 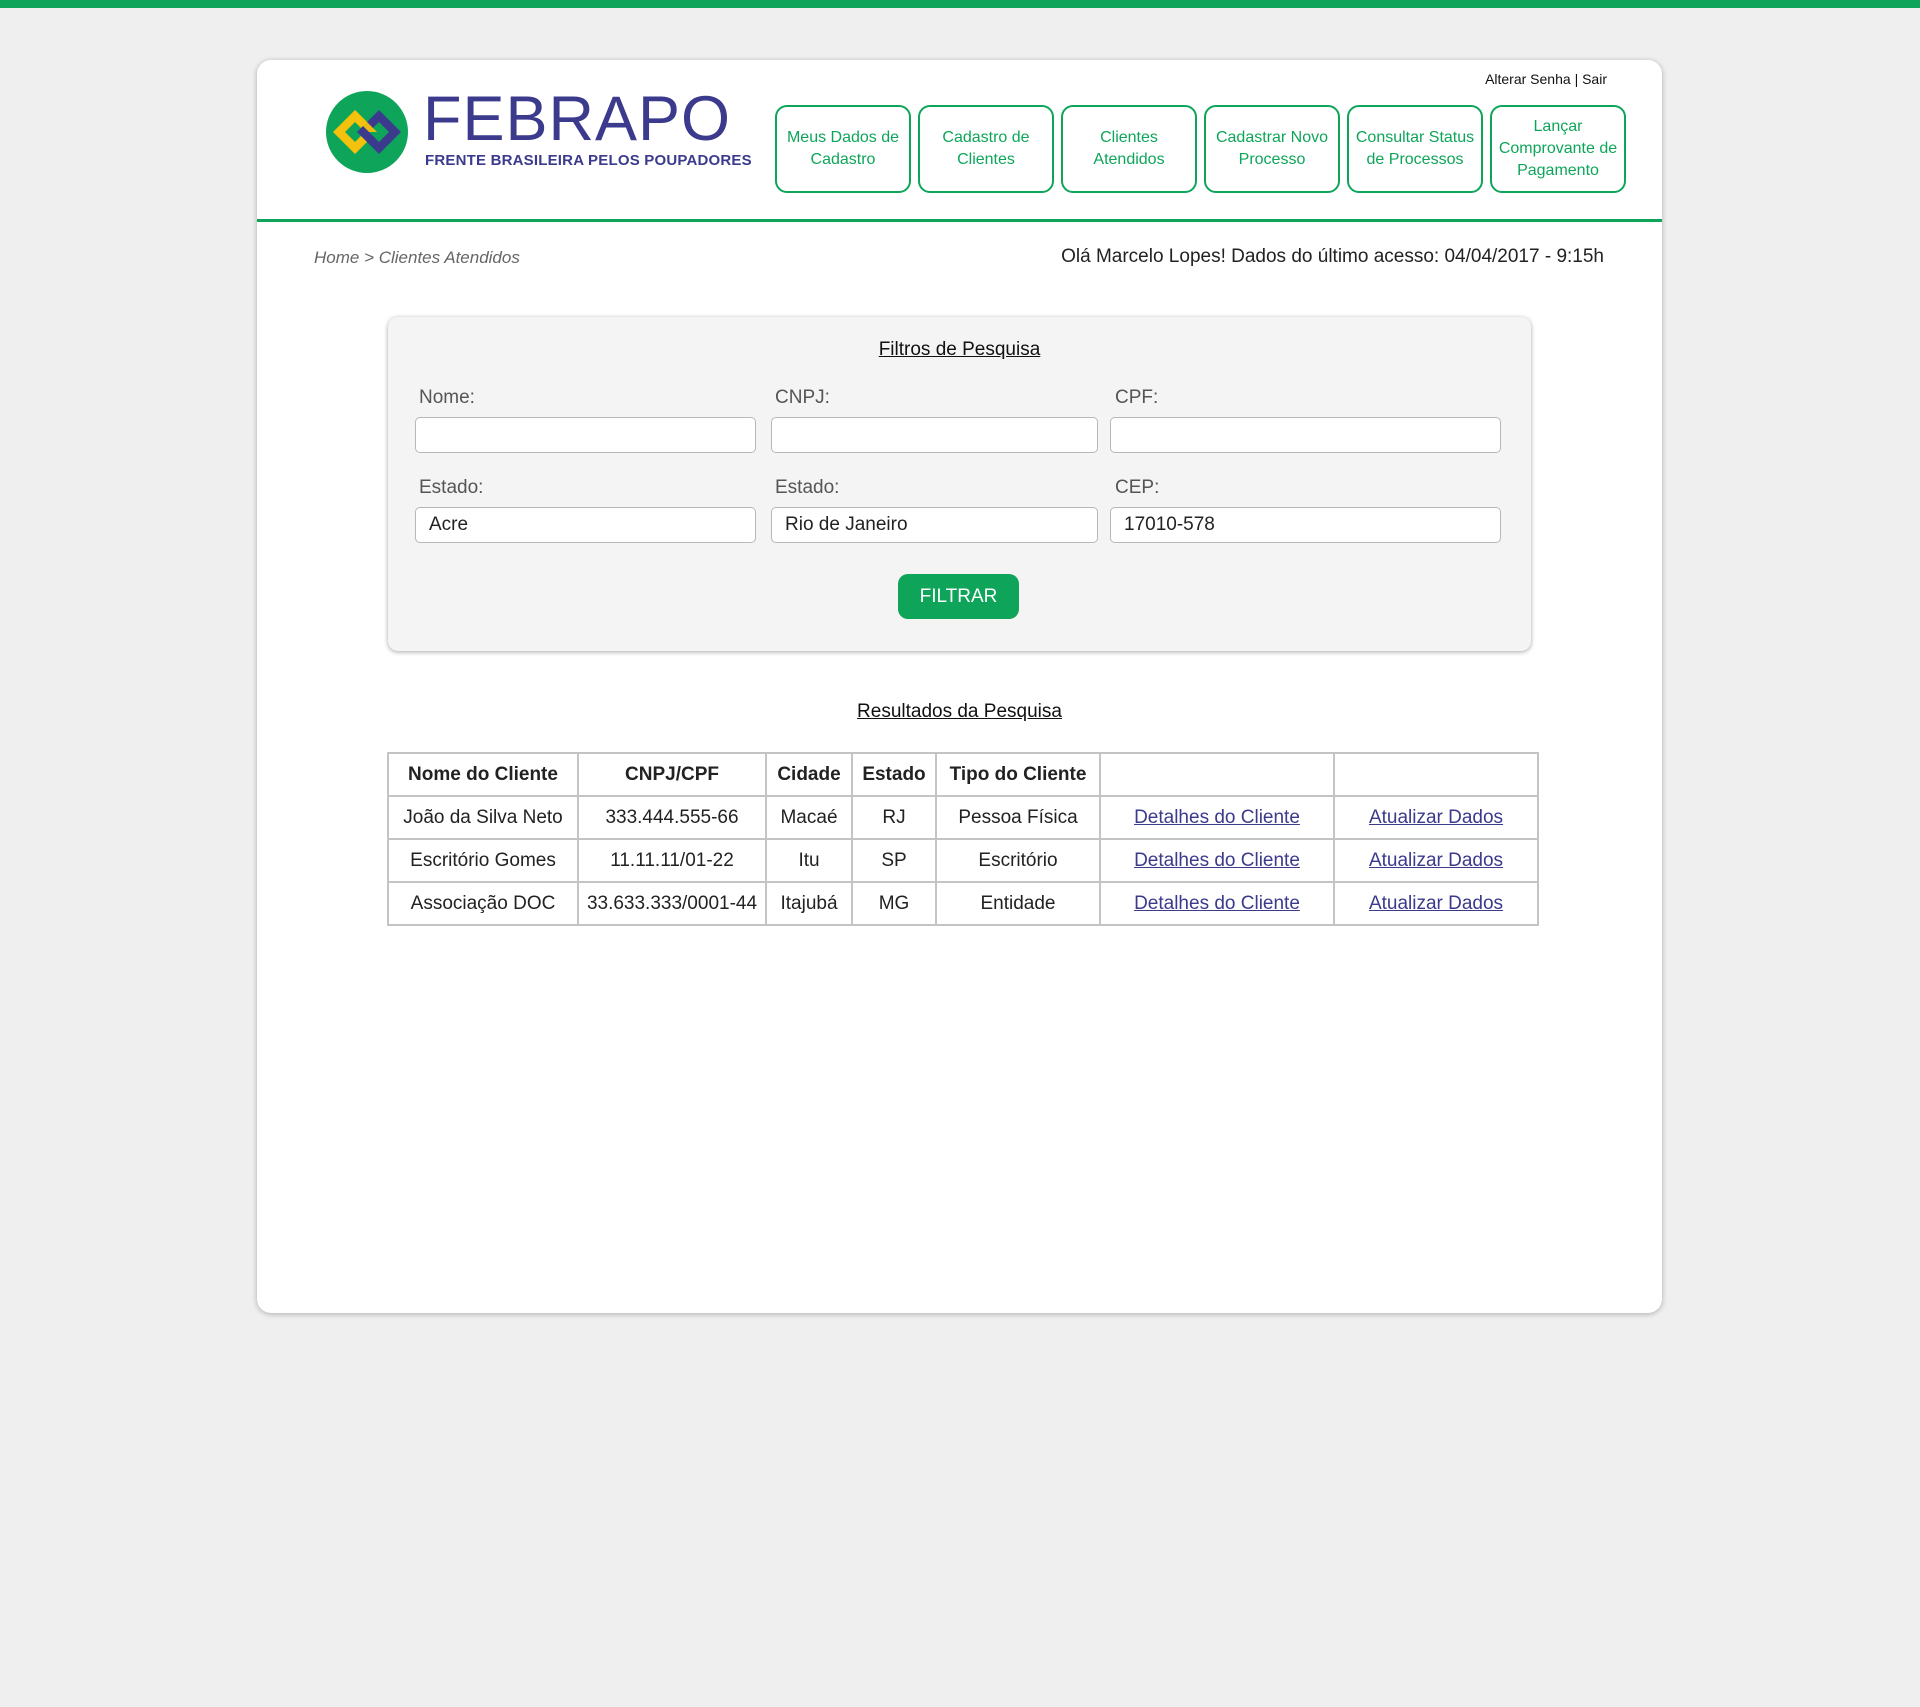 I want to click on column-header-city: Cidade, so click(x=809, y=774).